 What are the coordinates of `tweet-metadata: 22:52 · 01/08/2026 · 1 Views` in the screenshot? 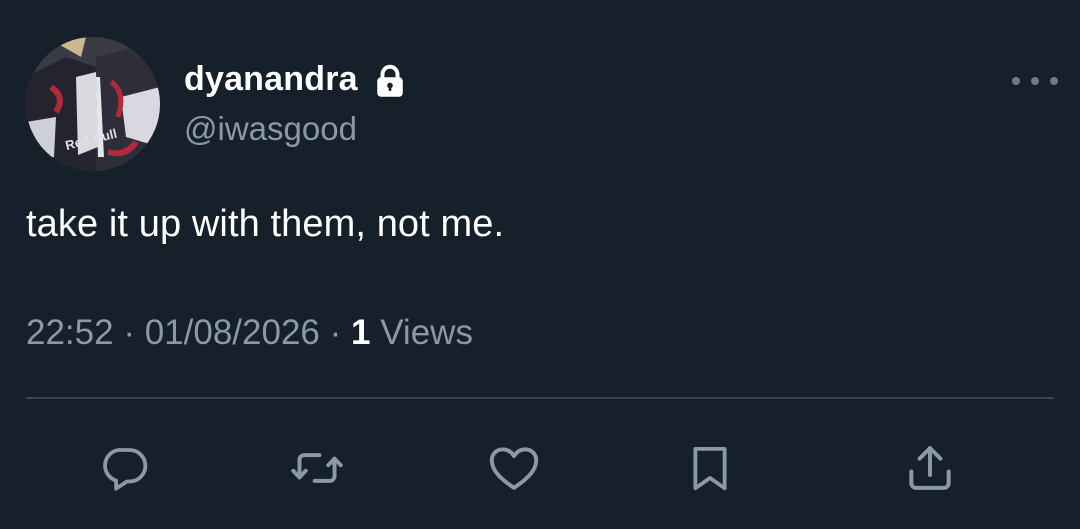 It's located at (249, 333).